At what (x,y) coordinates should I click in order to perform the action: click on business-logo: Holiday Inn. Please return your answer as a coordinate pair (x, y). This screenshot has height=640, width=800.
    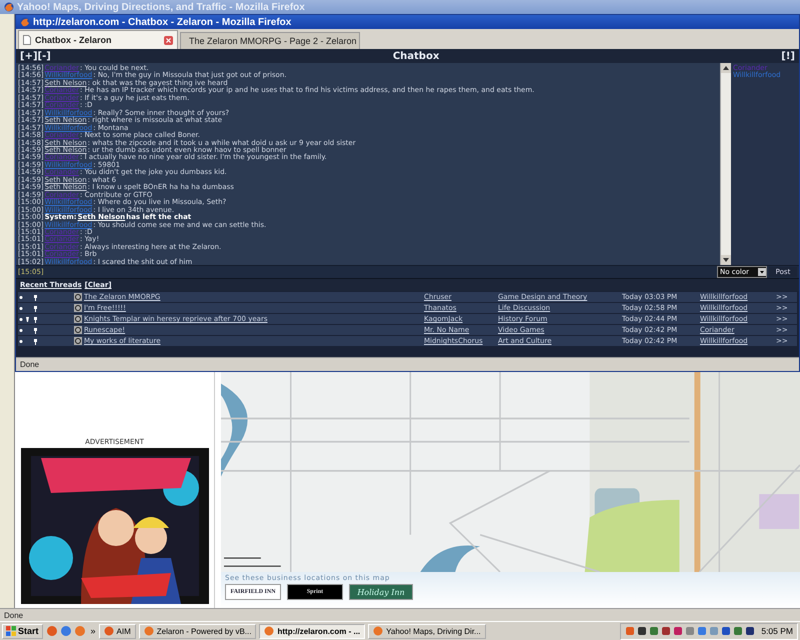
    Looking at the image, I should click on (381, 592).